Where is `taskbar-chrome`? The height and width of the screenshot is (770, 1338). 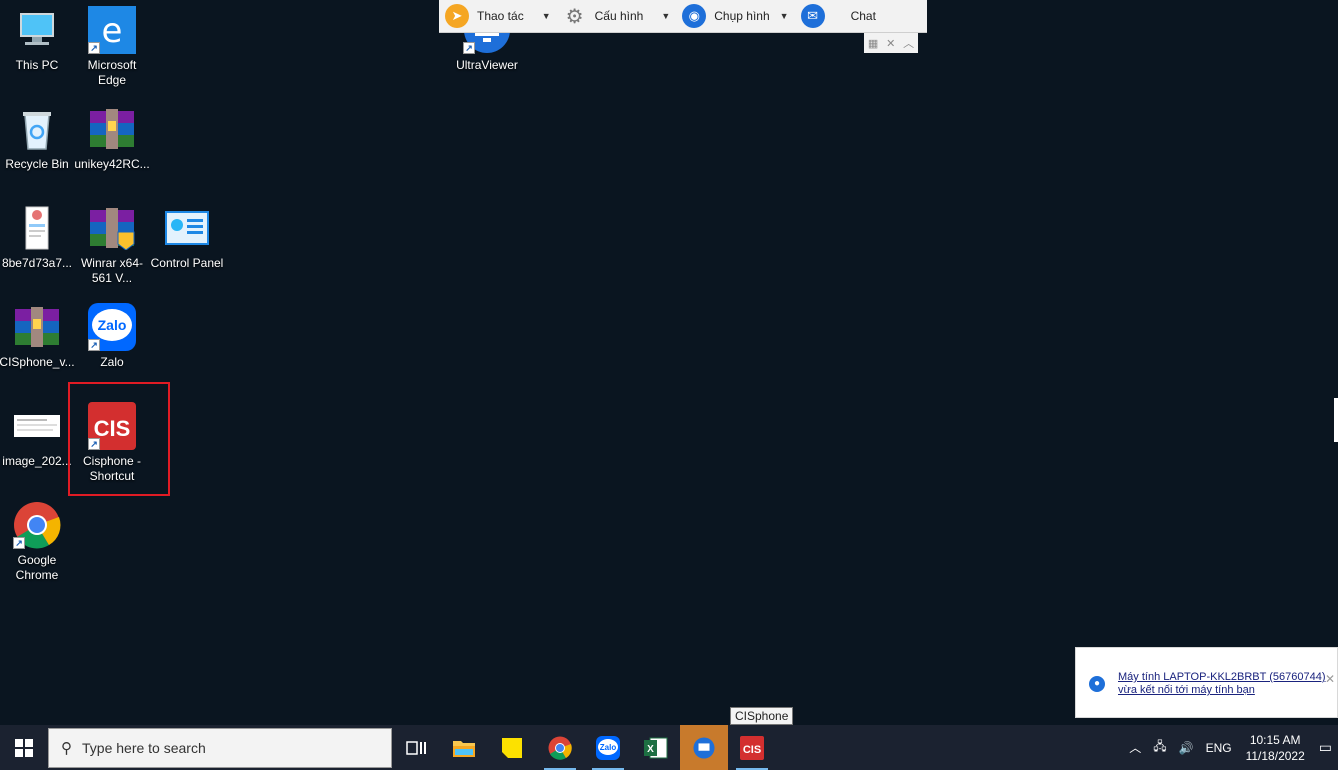
taskbar-chrome is located at coordinates (560, 747).